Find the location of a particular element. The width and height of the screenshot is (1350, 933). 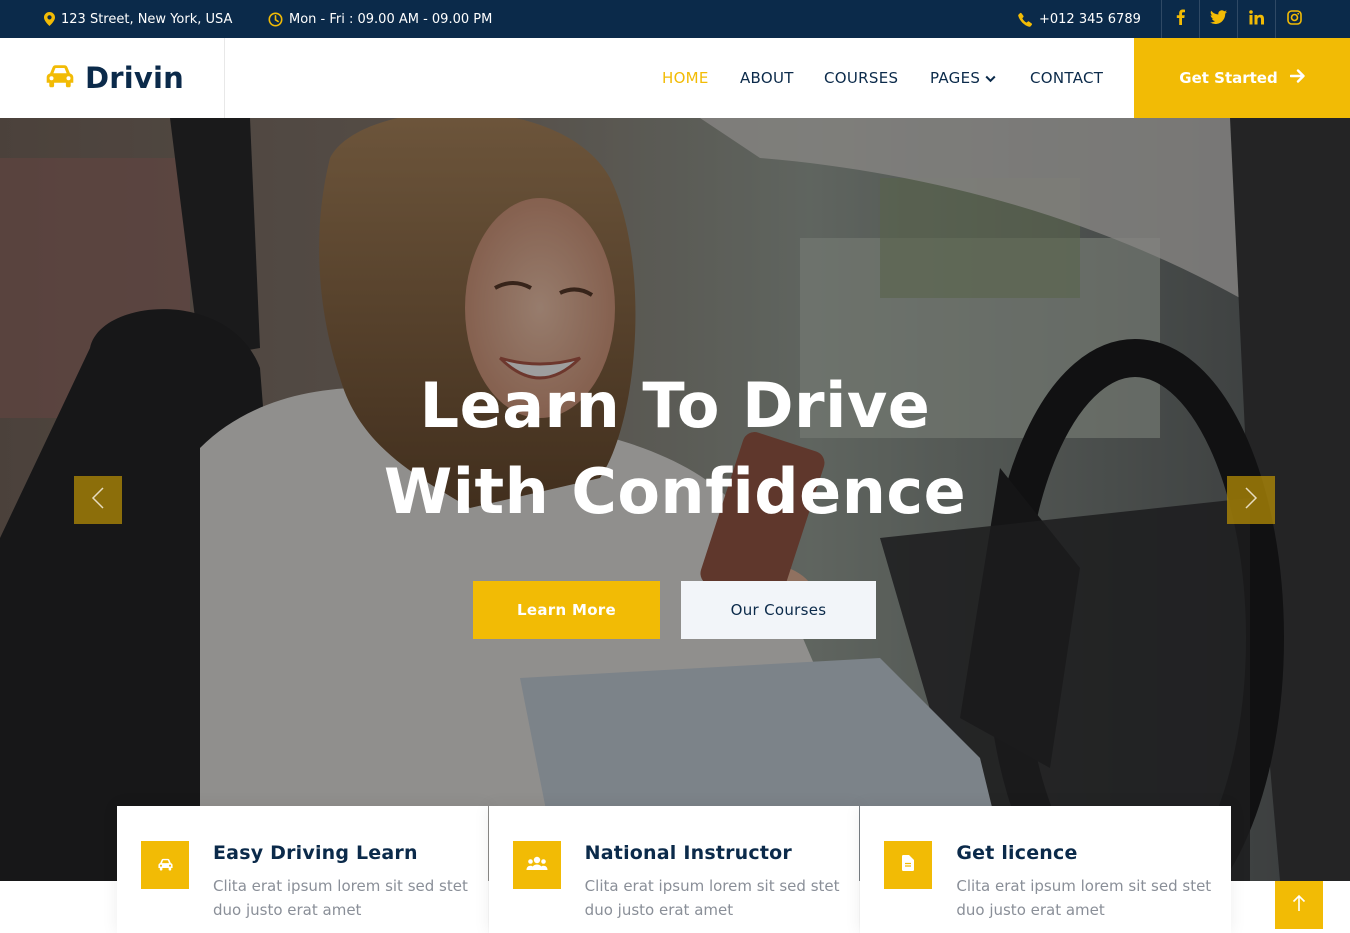

linkedin-icon is located at coordinates (1256, 19).